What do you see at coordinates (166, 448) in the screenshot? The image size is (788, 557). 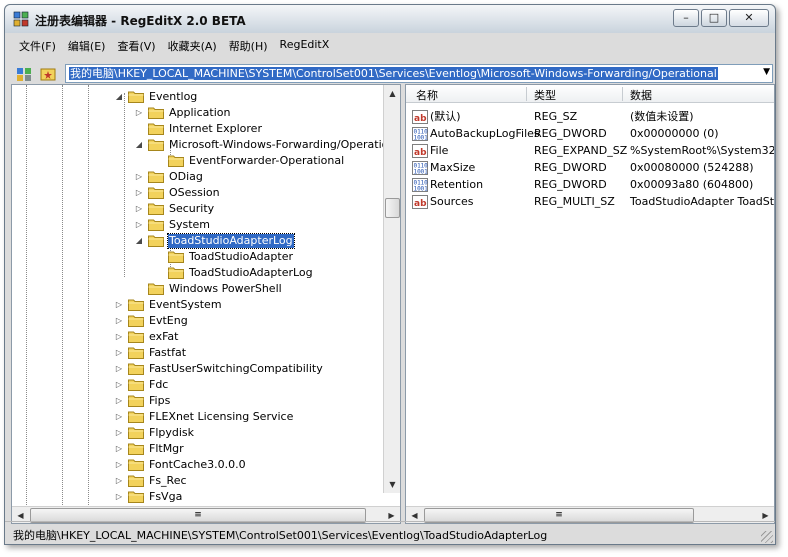 I see `tree-node-label: FltMgr` at bounding box center [166, 448].